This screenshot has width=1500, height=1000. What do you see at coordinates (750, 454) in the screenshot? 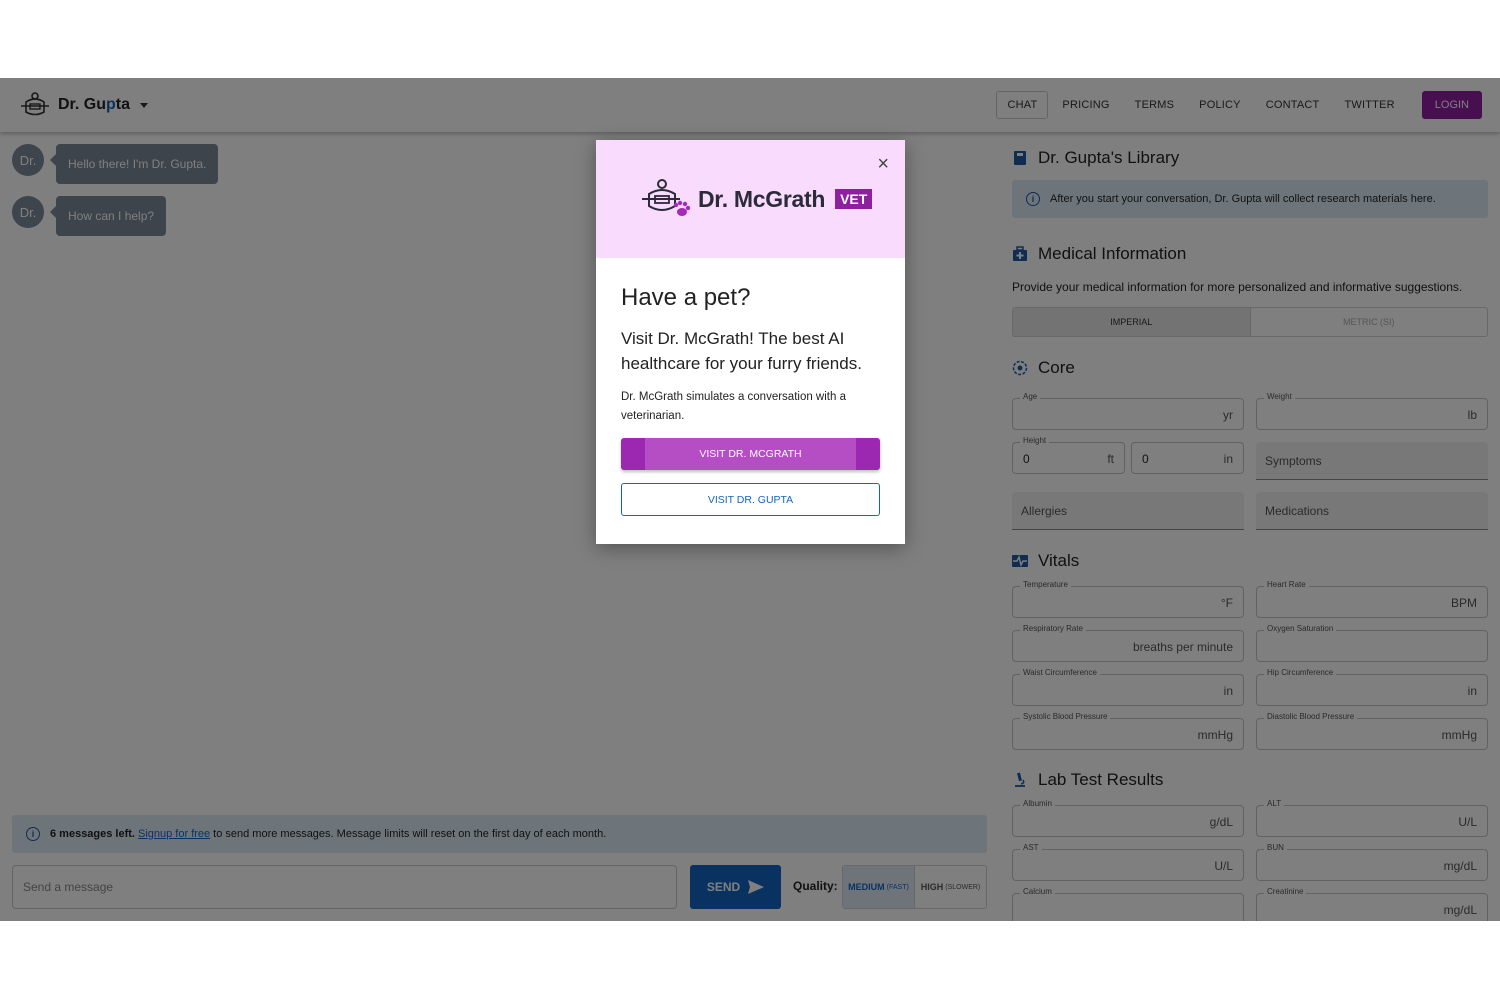
I see `visit-mcgrath-button: VISIT DR. MCGRATH` at bounding box center [750, 454].